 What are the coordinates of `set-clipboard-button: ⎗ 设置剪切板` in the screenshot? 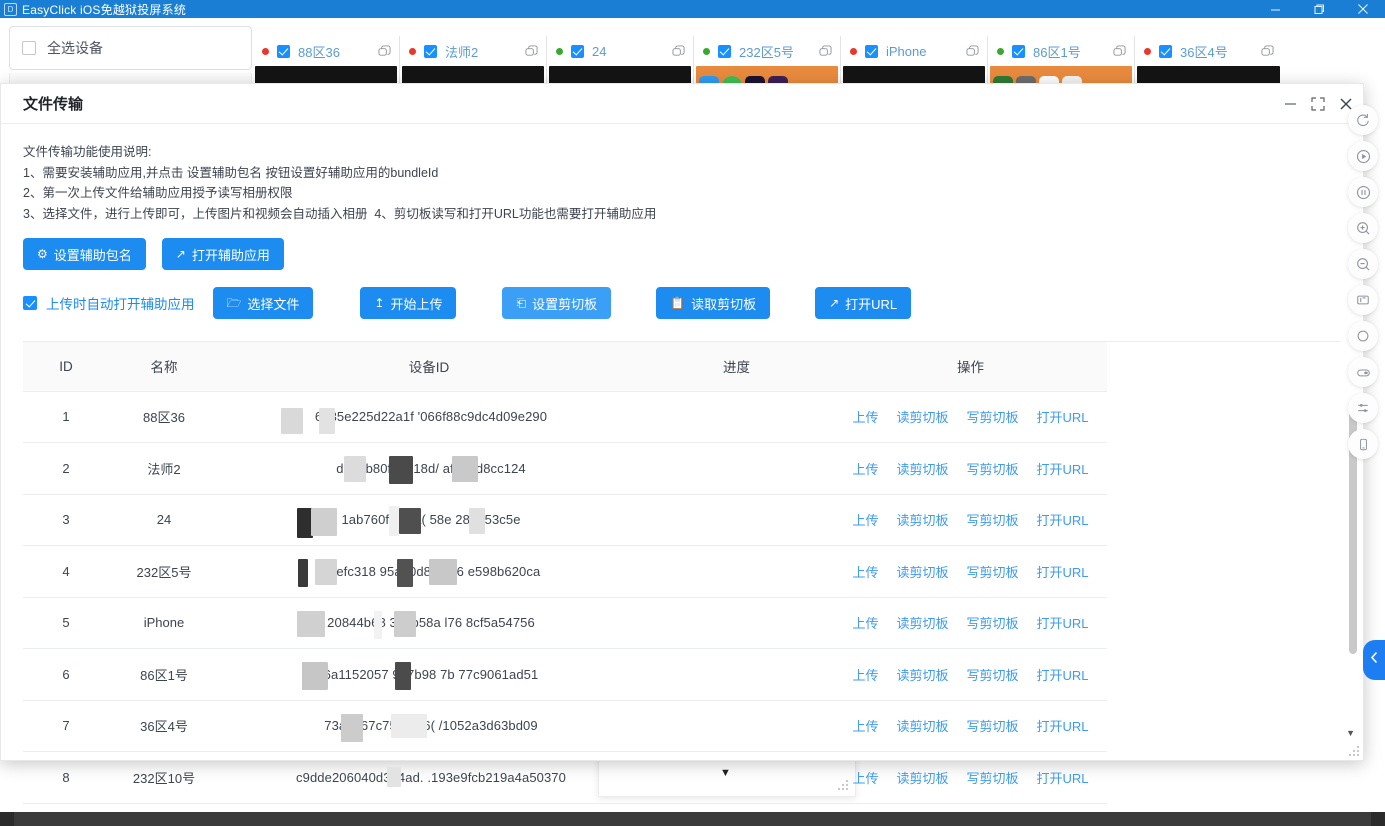 It's located at (557, 303).